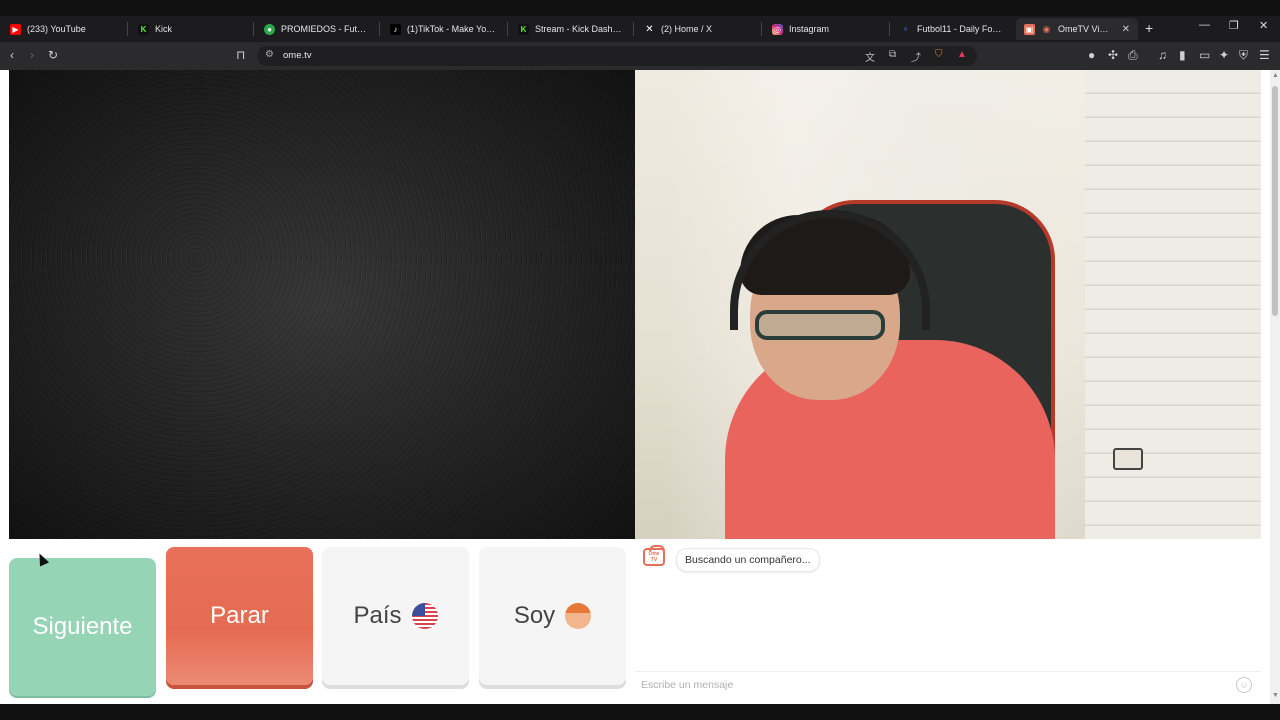 Image resolution: width=1280 pixels, height=720 pixels. Describe the element at coordinates (617, 56) in the screenshot. I see `address-bar: ⚙ ome.tv 文 ⧉ ⤴ ⛉ ▲` at that location.